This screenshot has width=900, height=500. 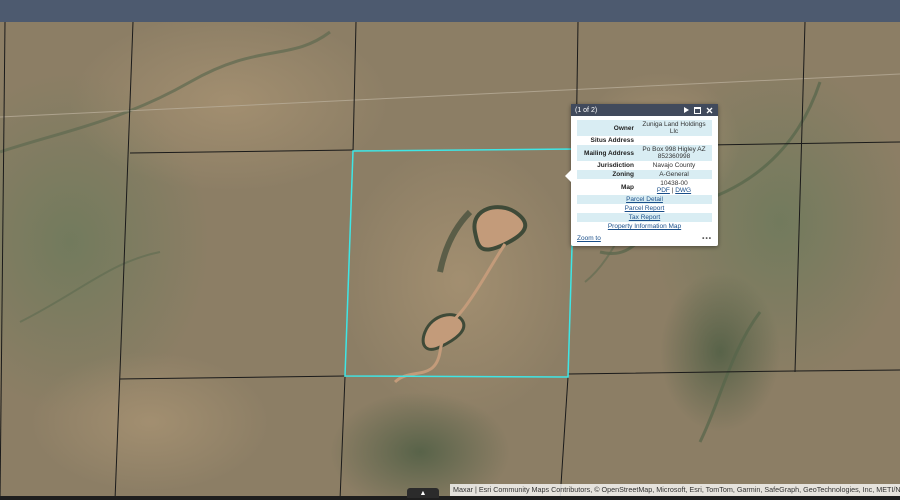 What do you see at coordinates (615, 165) in the screenshot?
I see `field-label: Jurisdiction` at bounding box center [615, 165].